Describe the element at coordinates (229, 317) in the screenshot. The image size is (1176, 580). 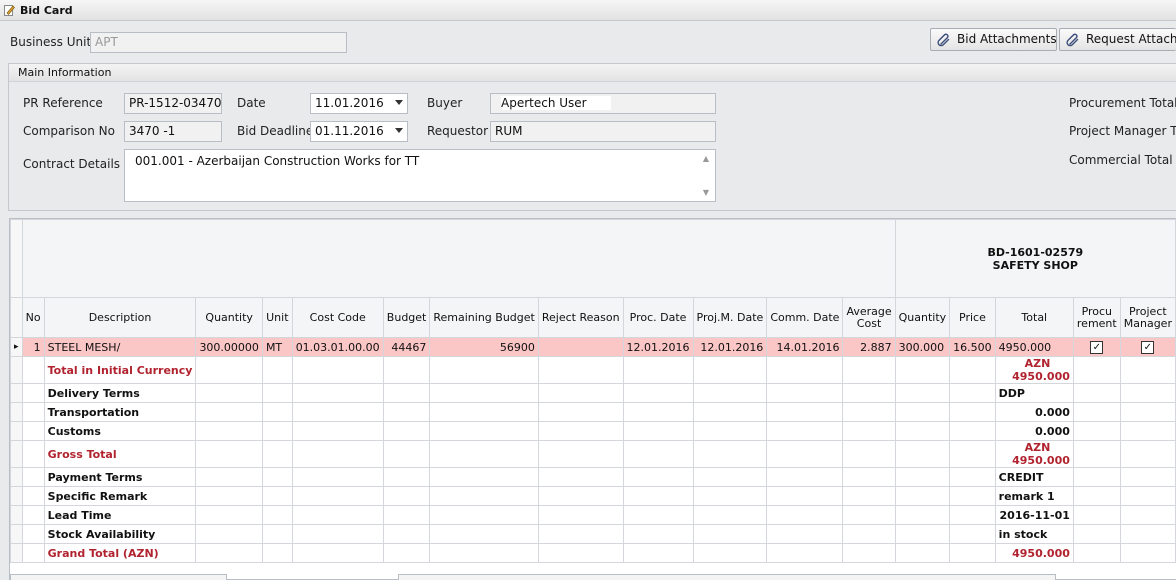
I see `col-header-quantity: Quantity` at that location.